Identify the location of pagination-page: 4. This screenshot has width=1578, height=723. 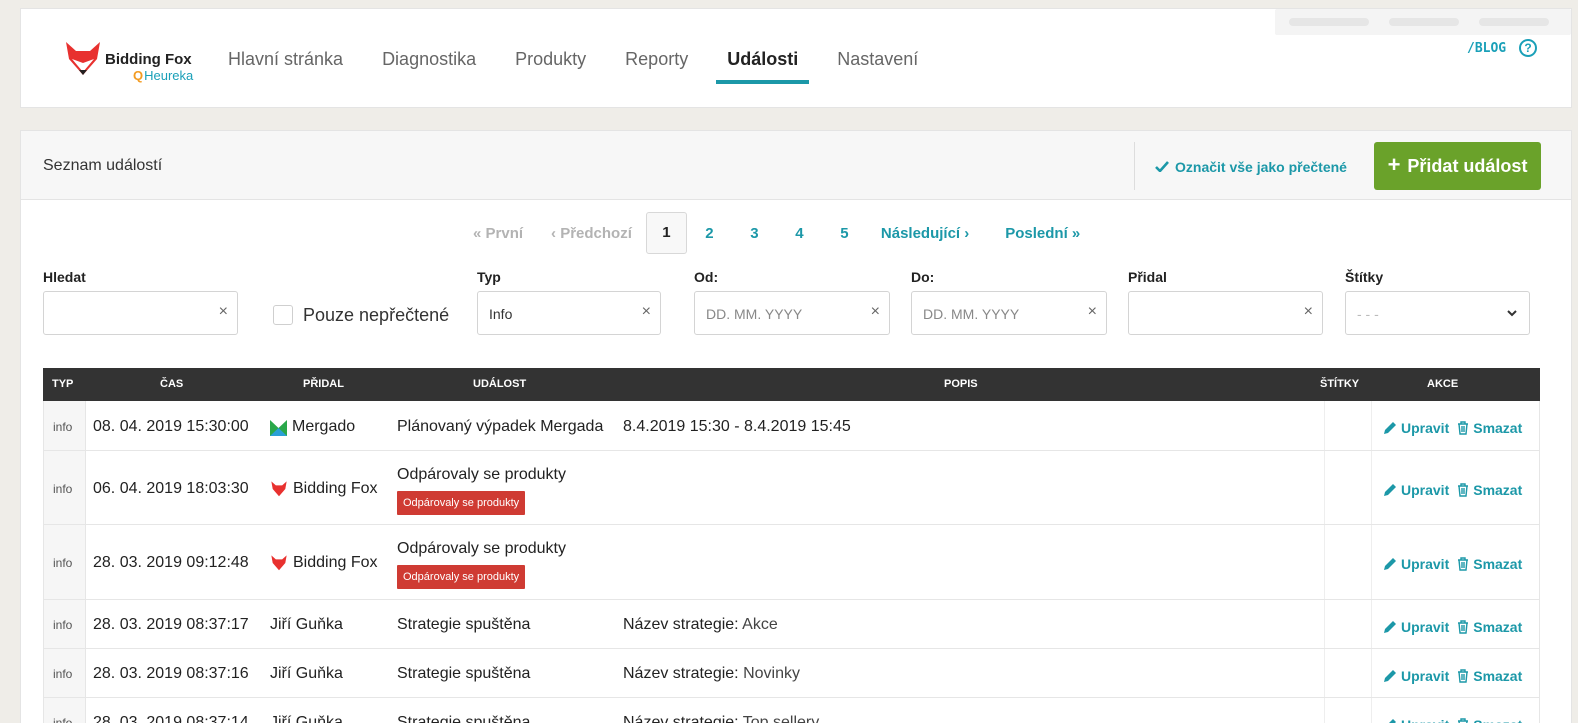
(799, 233).